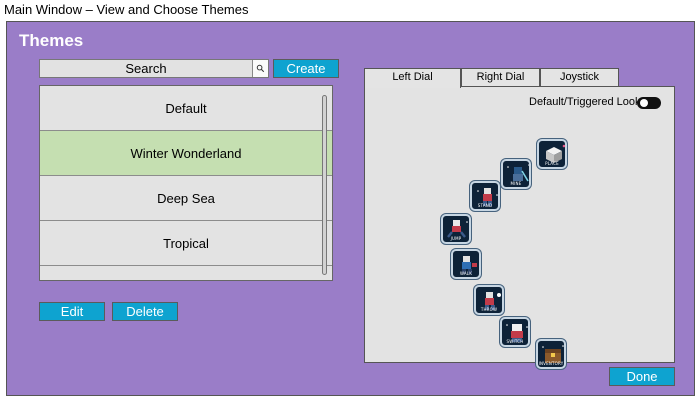 This screenshot has height=402, width=700. Describe the element at coordinates (642, 376) in the screenshot. I see `done-button: Done` at that location.